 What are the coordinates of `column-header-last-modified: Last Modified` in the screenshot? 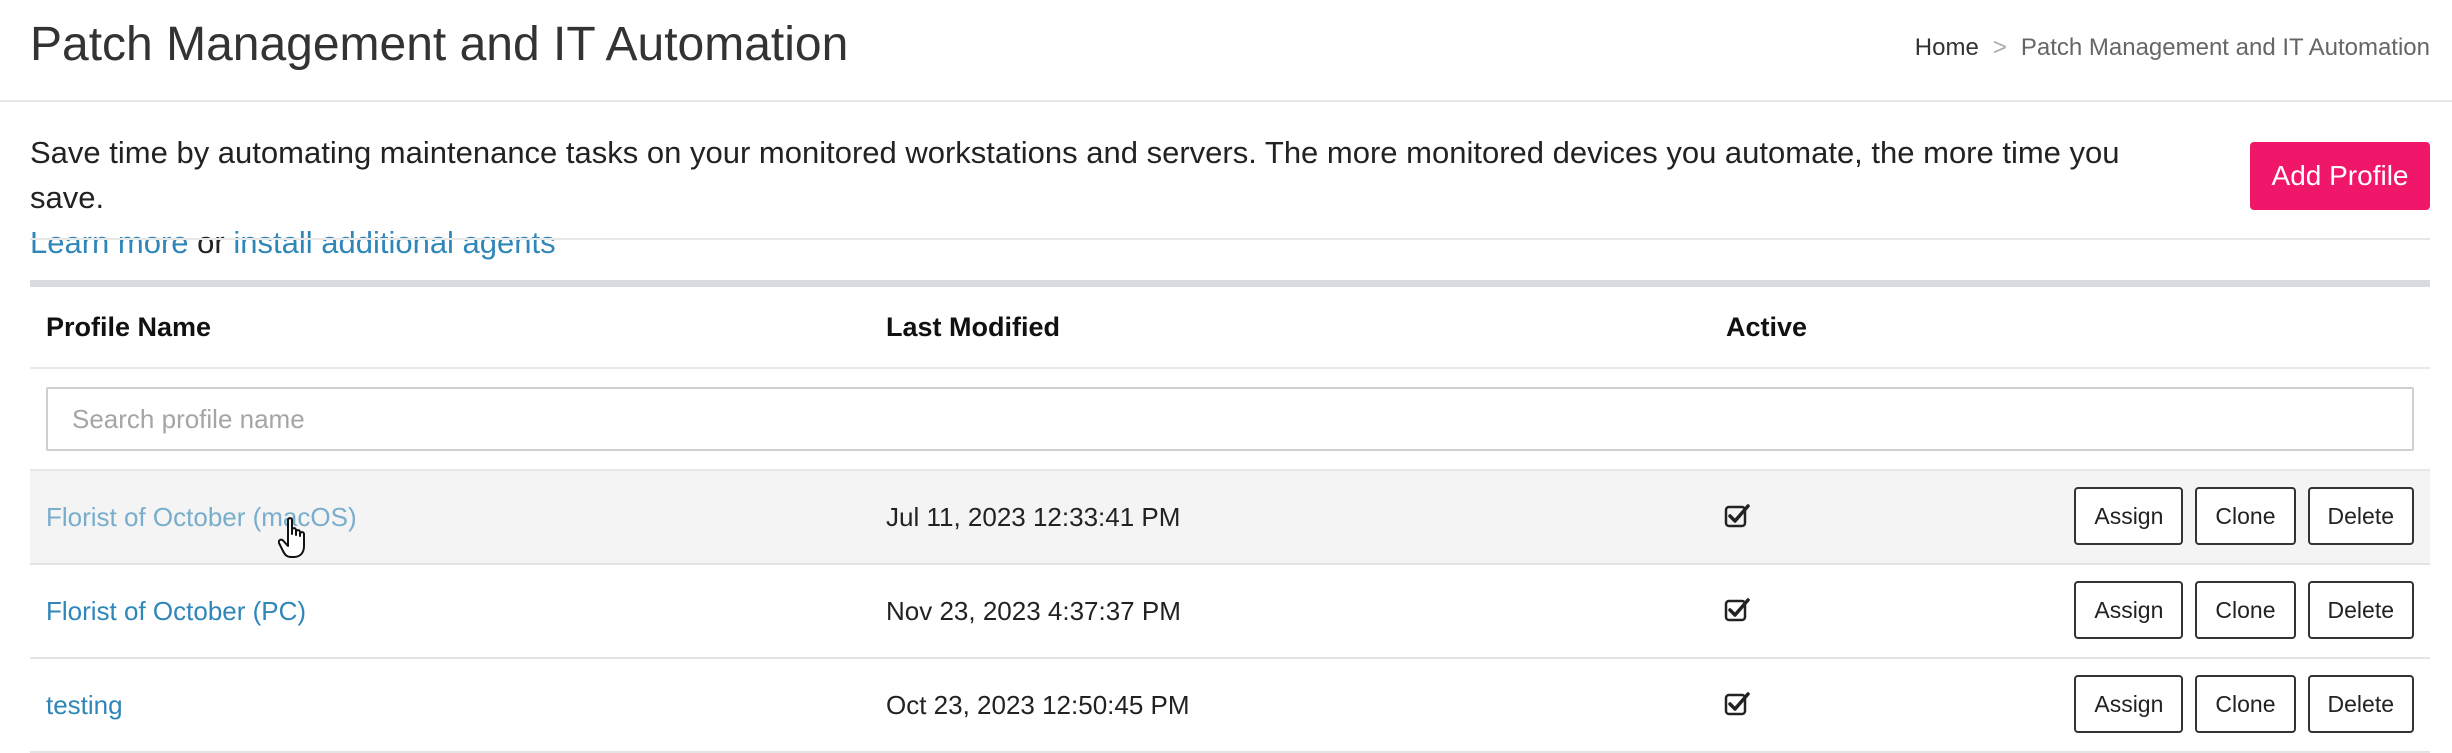 It's located at (973, 327).